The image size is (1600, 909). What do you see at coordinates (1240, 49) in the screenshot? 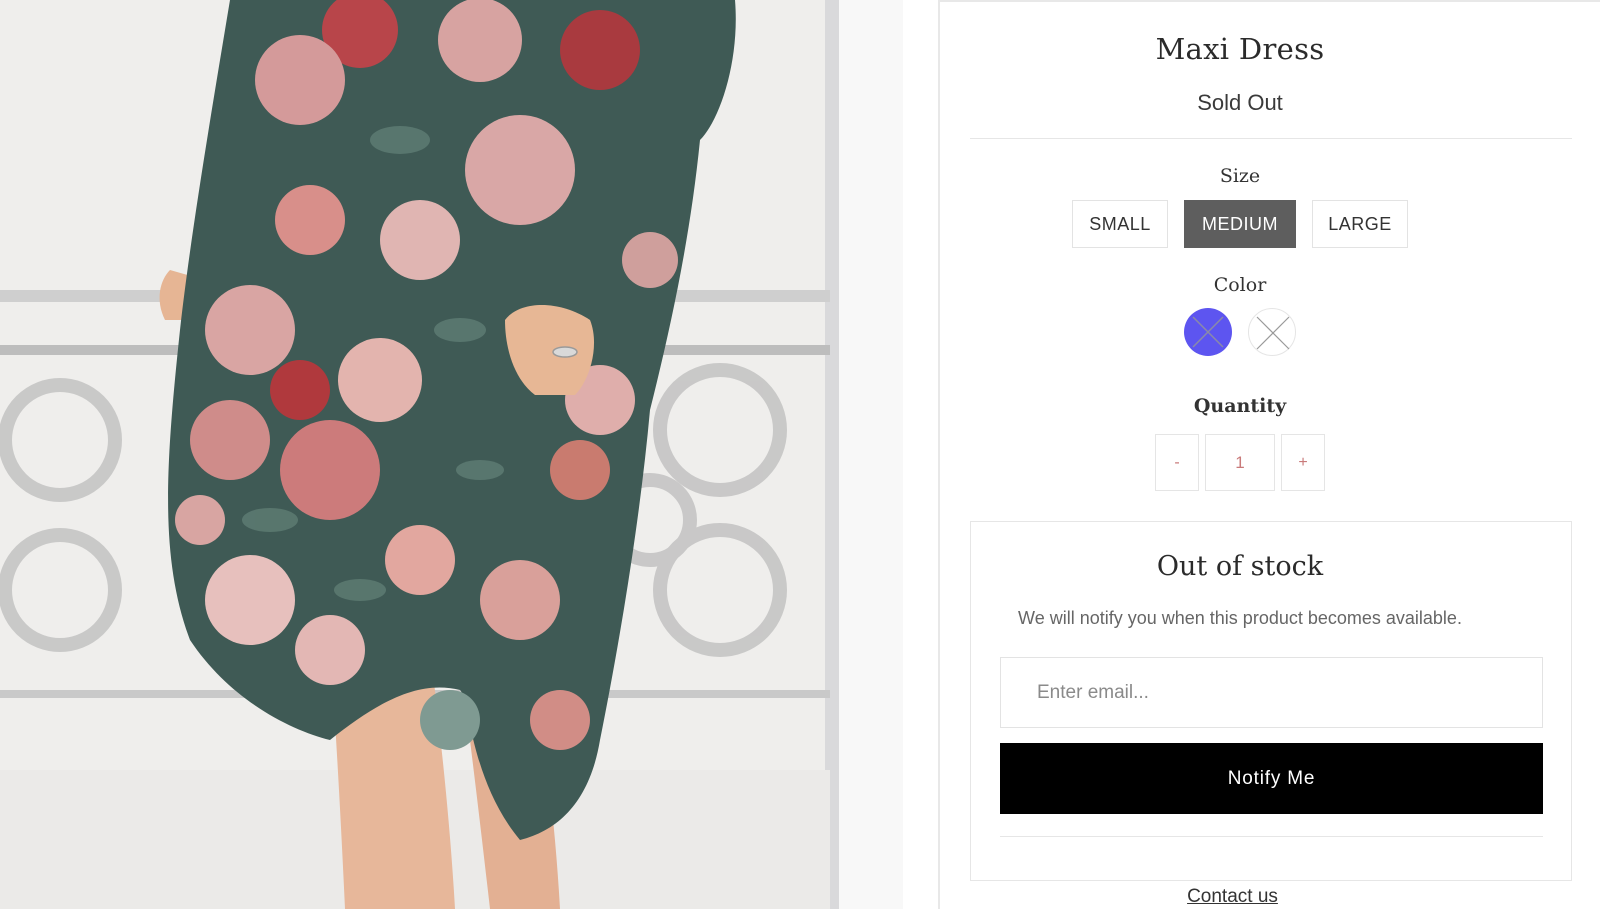
I see `product-title: Maxi Dress` at bounding box center [1240, 49].